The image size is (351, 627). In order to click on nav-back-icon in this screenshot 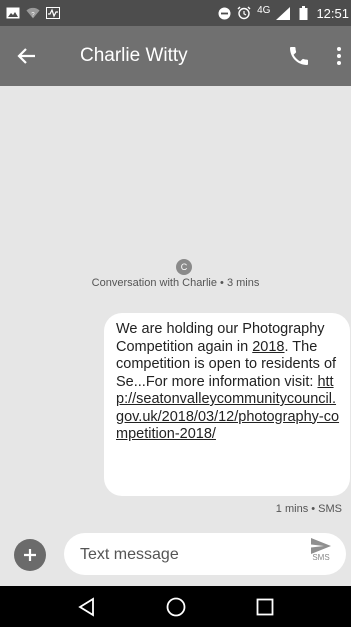, I will do `click(87, 607)`.